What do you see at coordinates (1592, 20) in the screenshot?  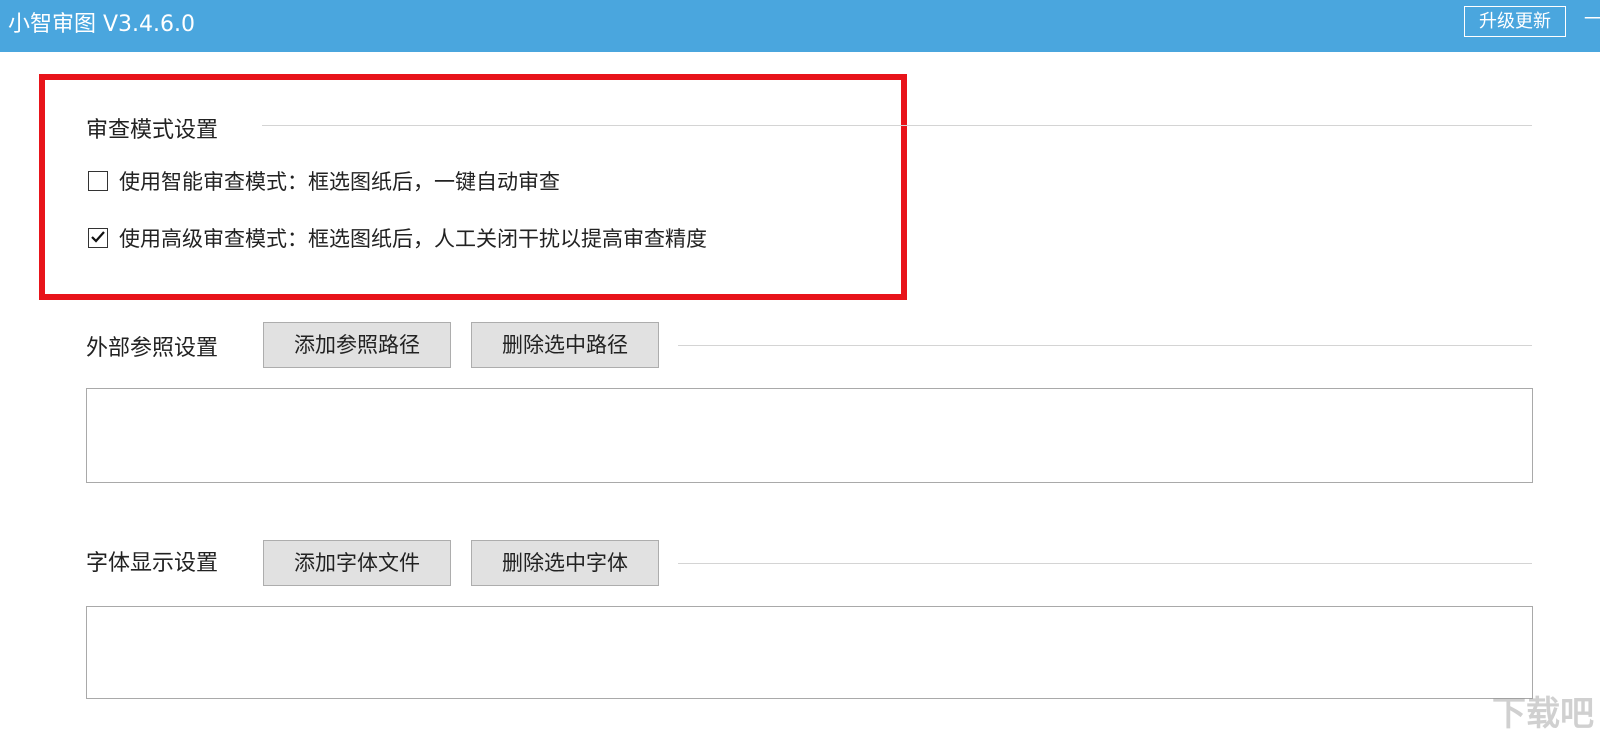 I see `minimize-icon: 一` at bounding box center [1592, 20].